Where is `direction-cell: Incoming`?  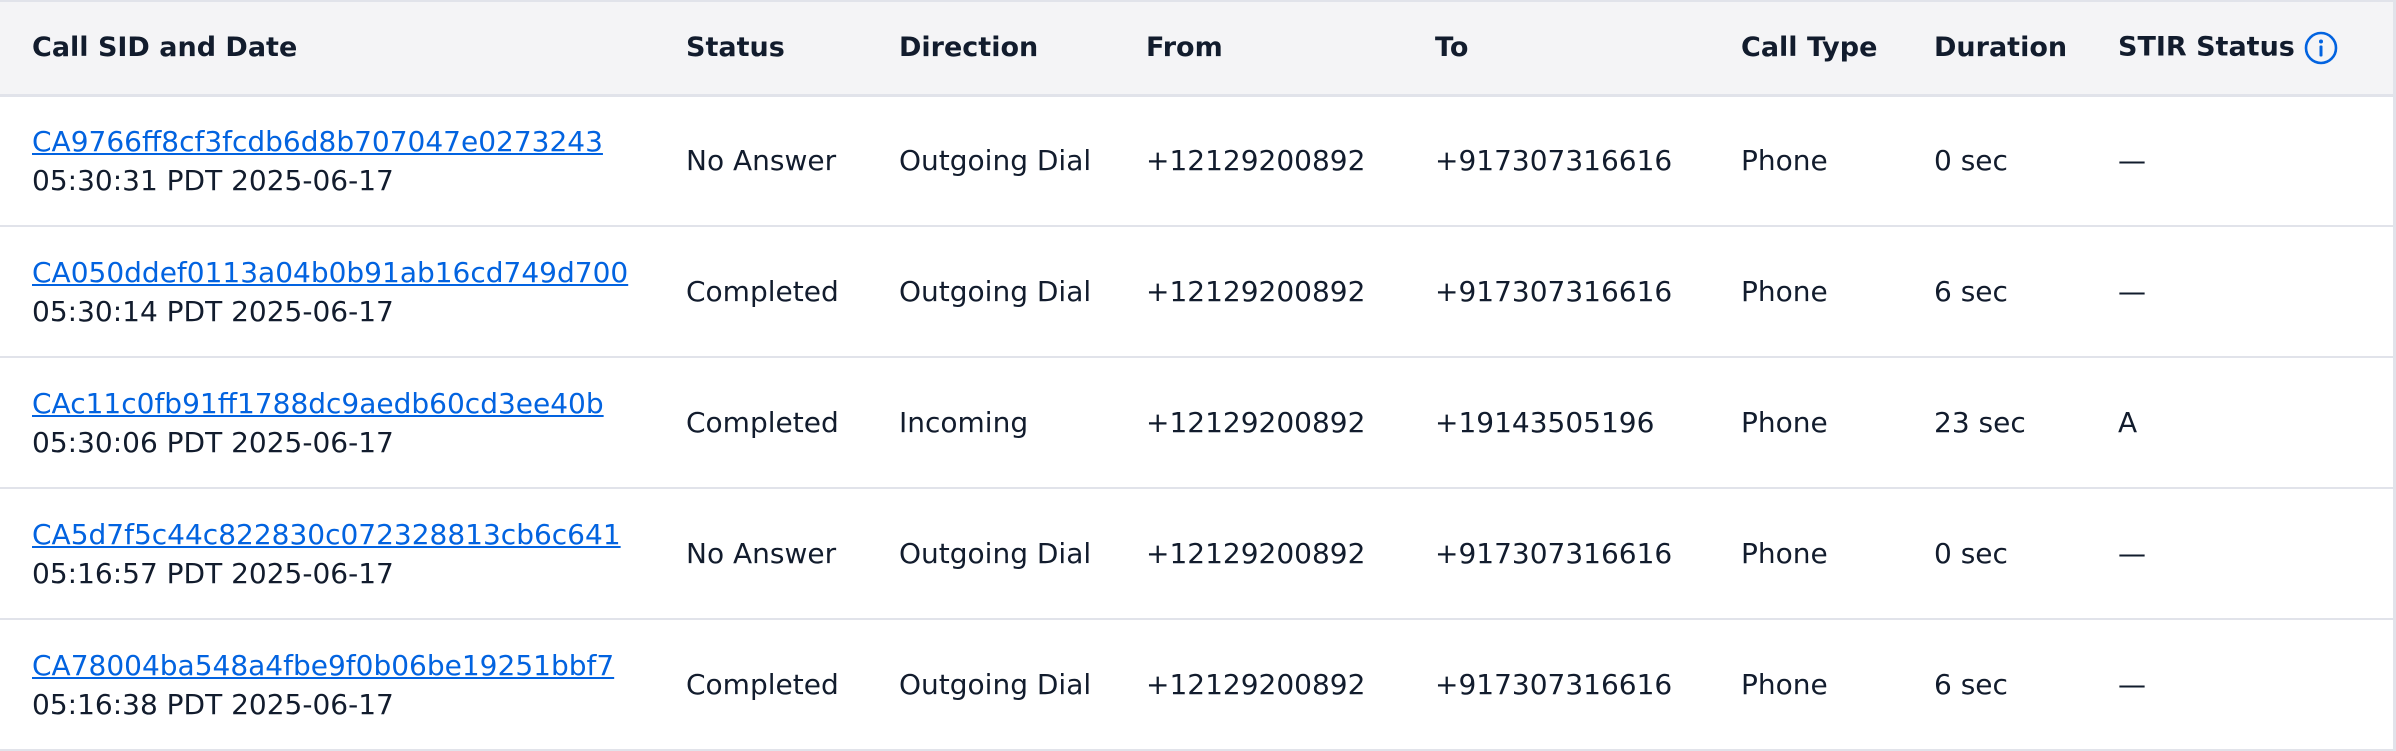 direction-cell: Incoming is located at coordinates (964, 422).